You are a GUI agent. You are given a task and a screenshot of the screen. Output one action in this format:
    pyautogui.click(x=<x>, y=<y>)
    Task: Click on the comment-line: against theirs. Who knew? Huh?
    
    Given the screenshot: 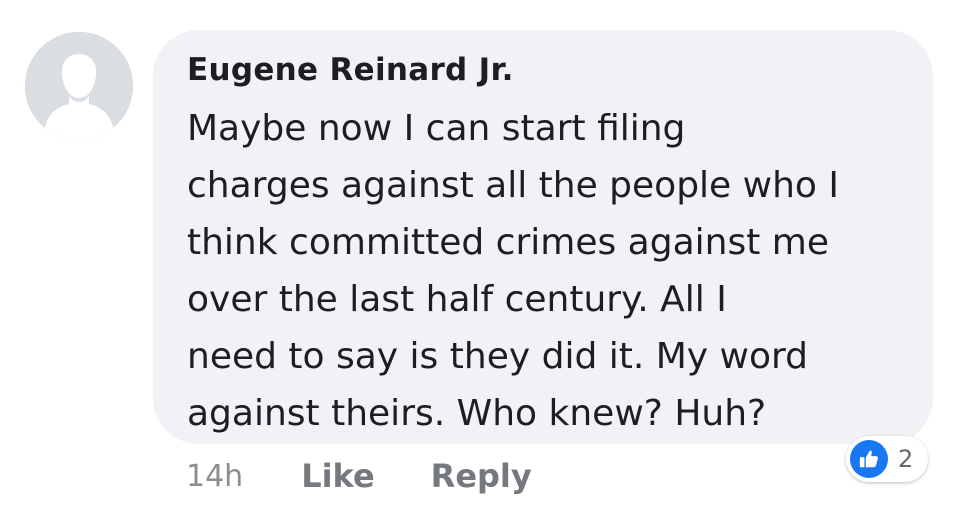 What is the action you would take?
    pyautogui.click(x=477, y=413)
    